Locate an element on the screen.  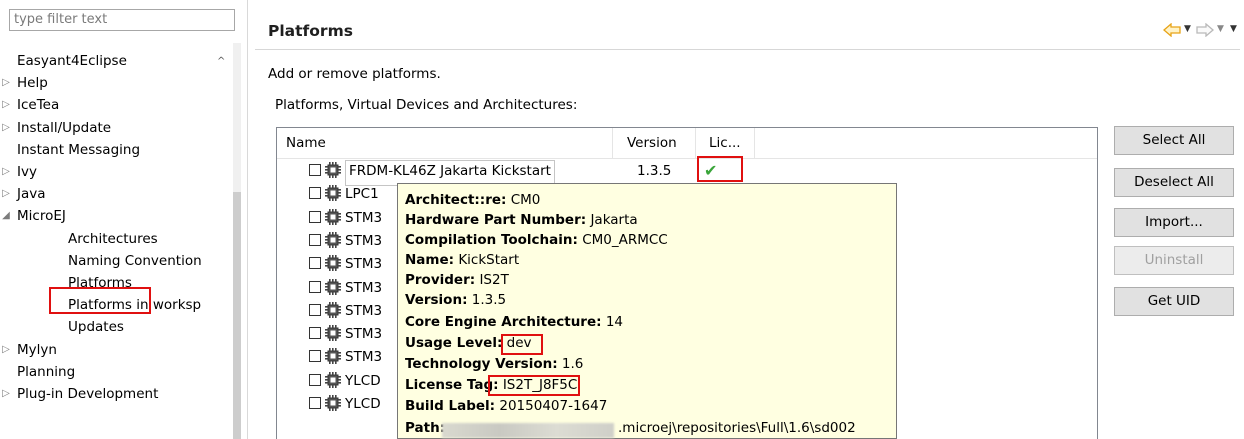
tree-item-naming-convention: Naming Convention is located at coordinates (135, 261).